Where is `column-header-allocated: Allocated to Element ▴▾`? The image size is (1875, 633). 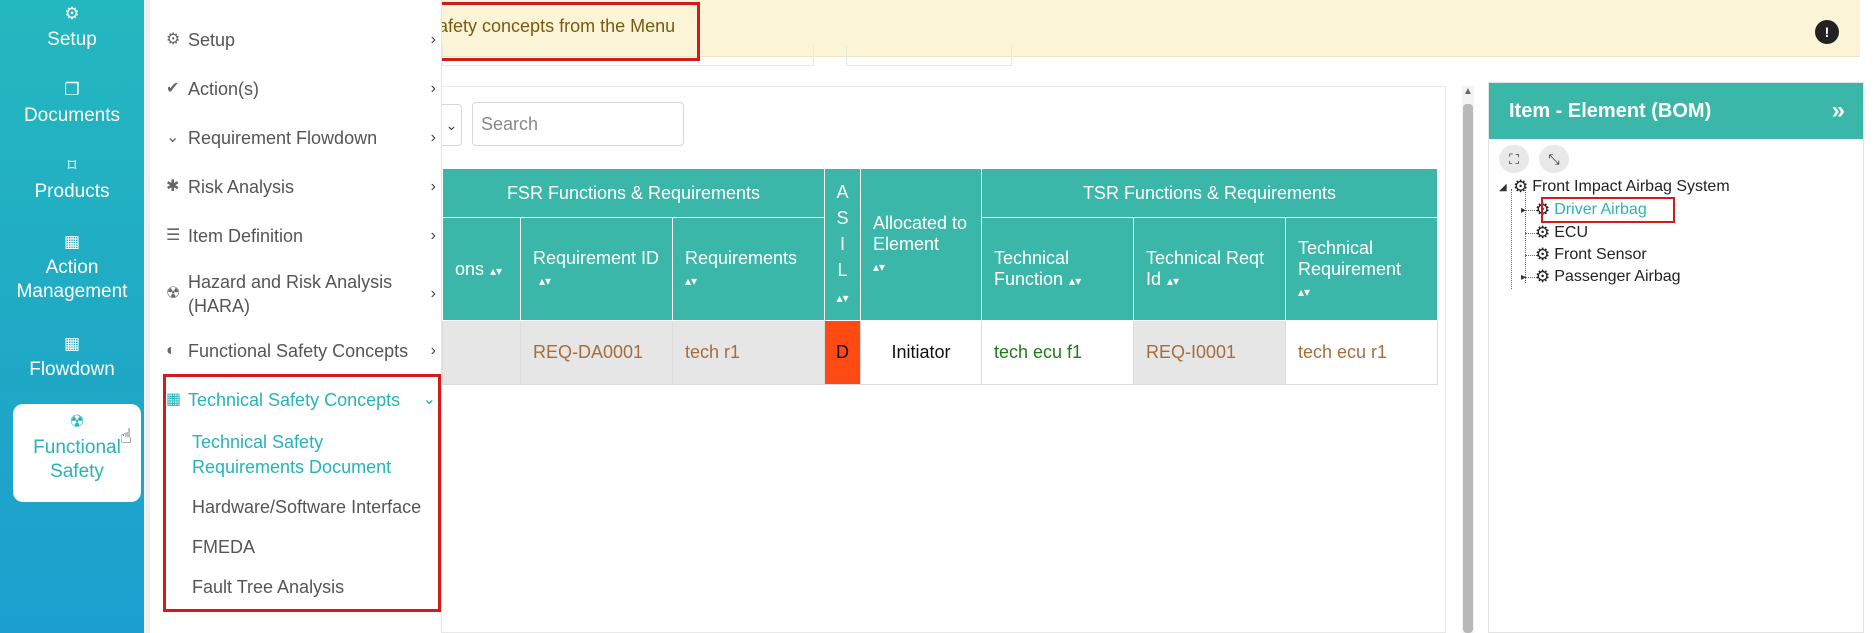 column-header-allocated: Allocated to Element ▴▾ is located at coordinates (921, 244).